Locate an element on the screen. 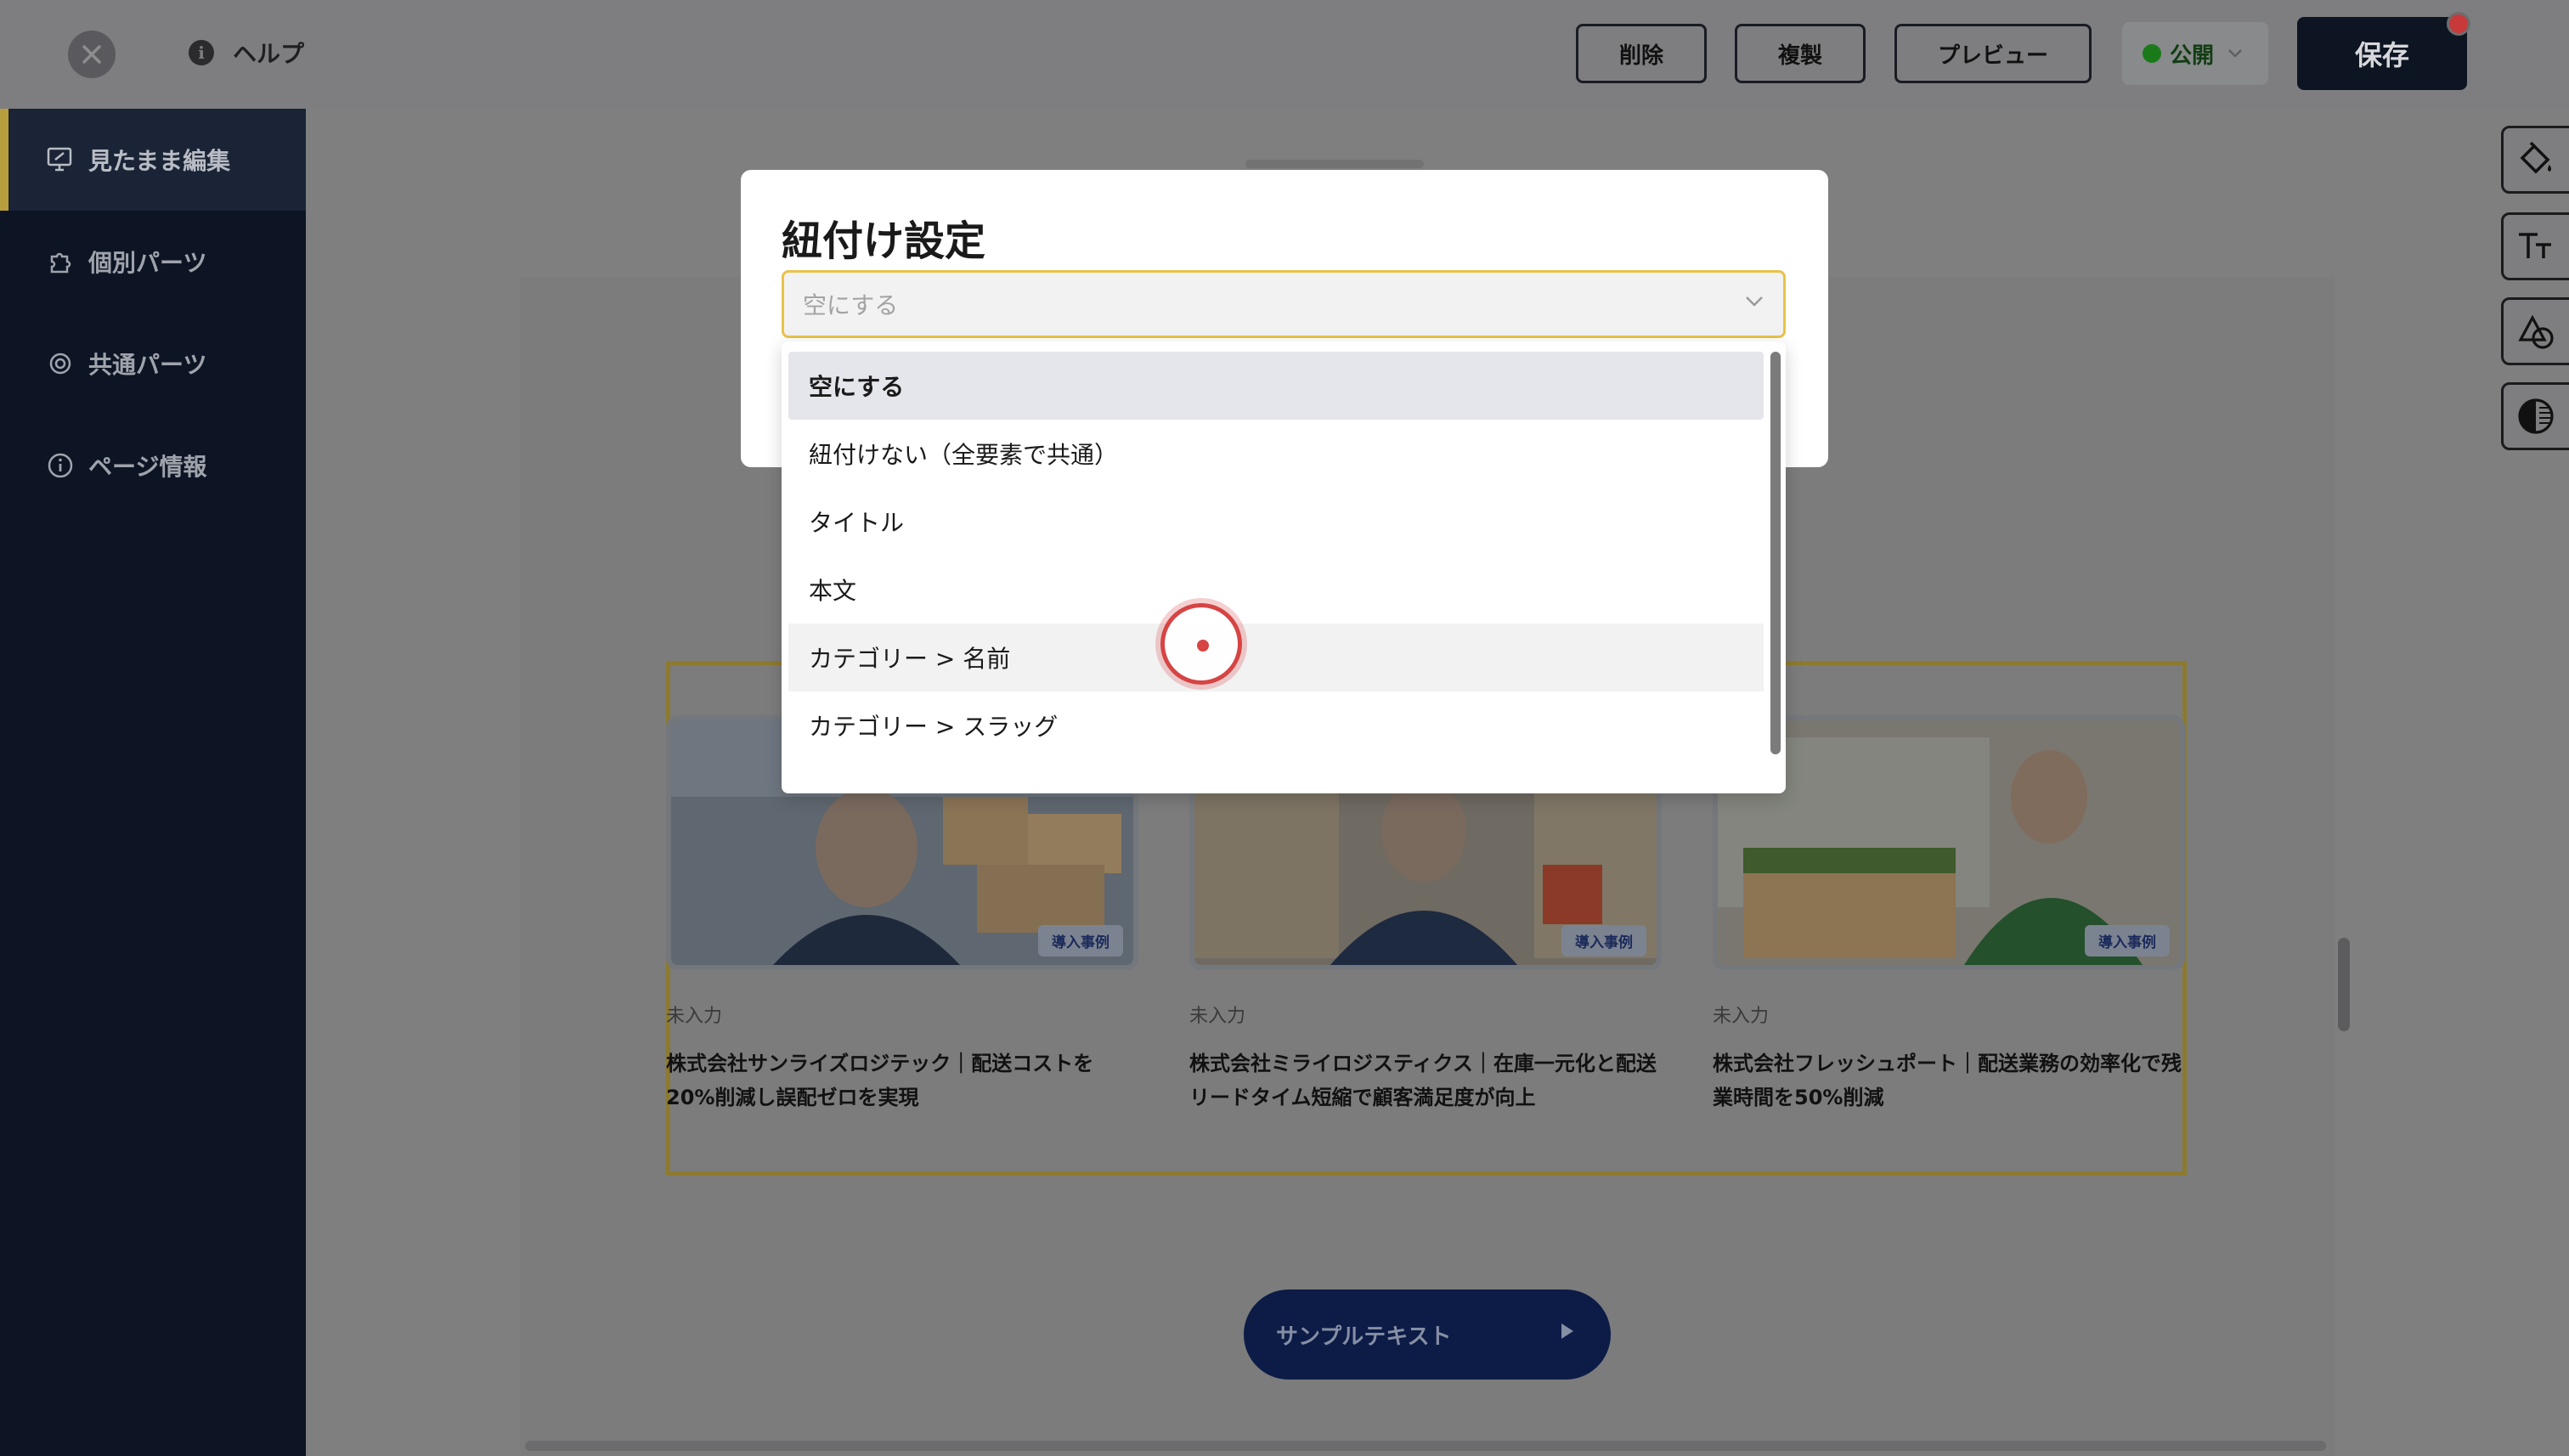 This screenshot has height=1456, width=2569. info-icon is located at coordinates (60, 465).